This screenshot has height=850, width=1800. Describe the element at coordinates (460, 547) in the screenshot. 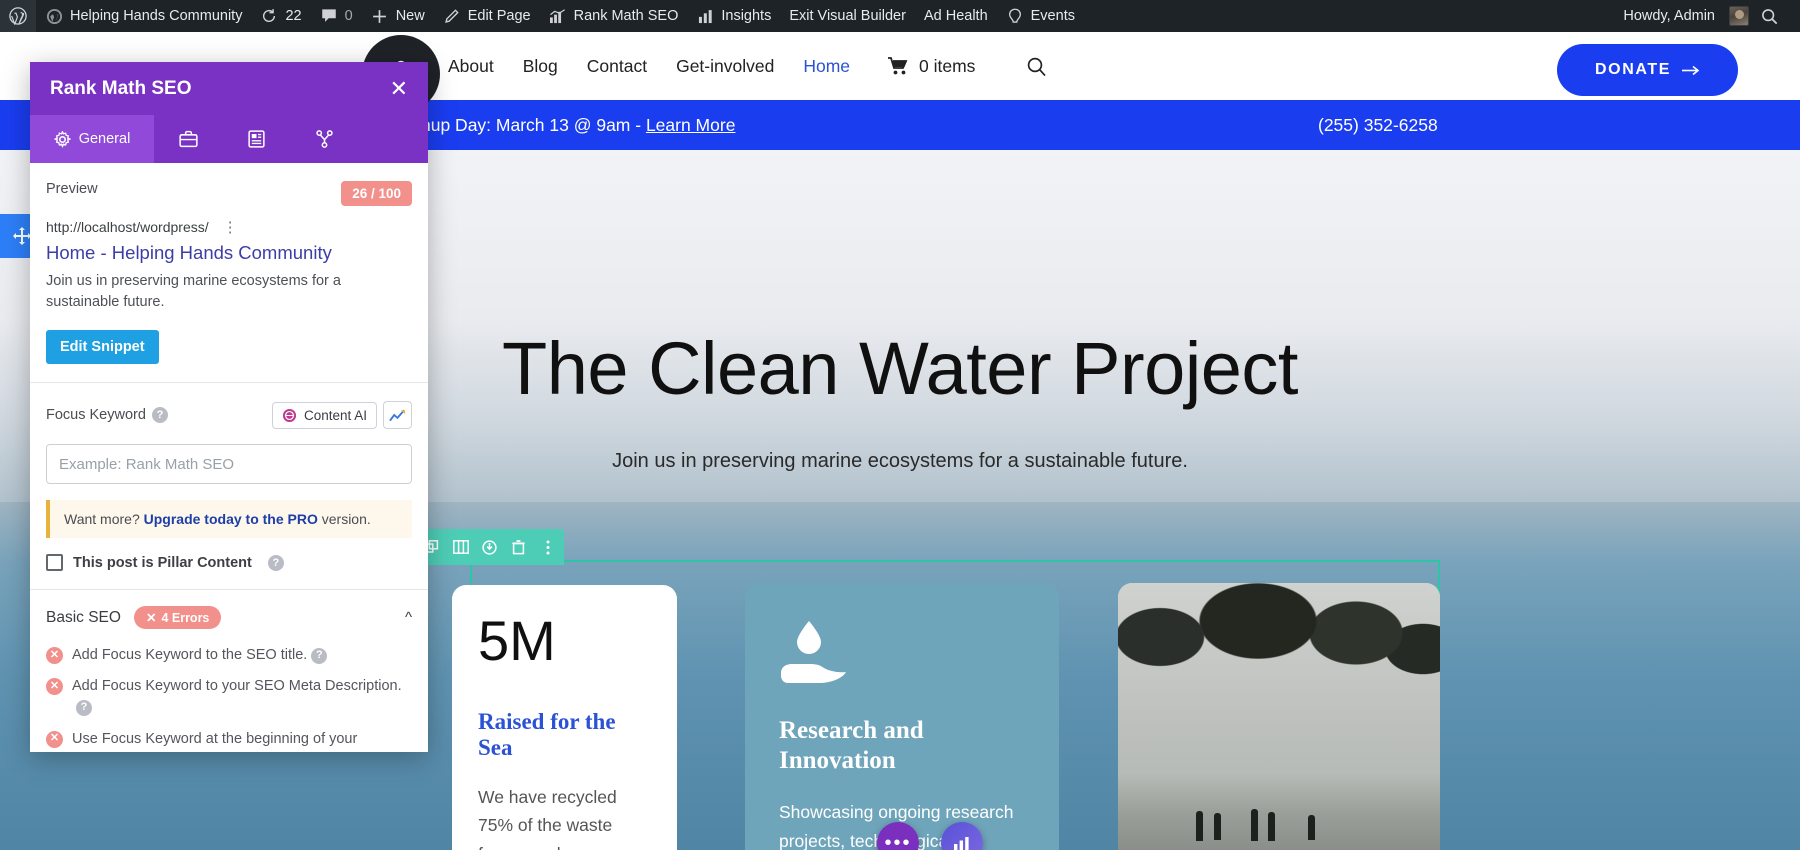

I see `columns-icon` at that location.